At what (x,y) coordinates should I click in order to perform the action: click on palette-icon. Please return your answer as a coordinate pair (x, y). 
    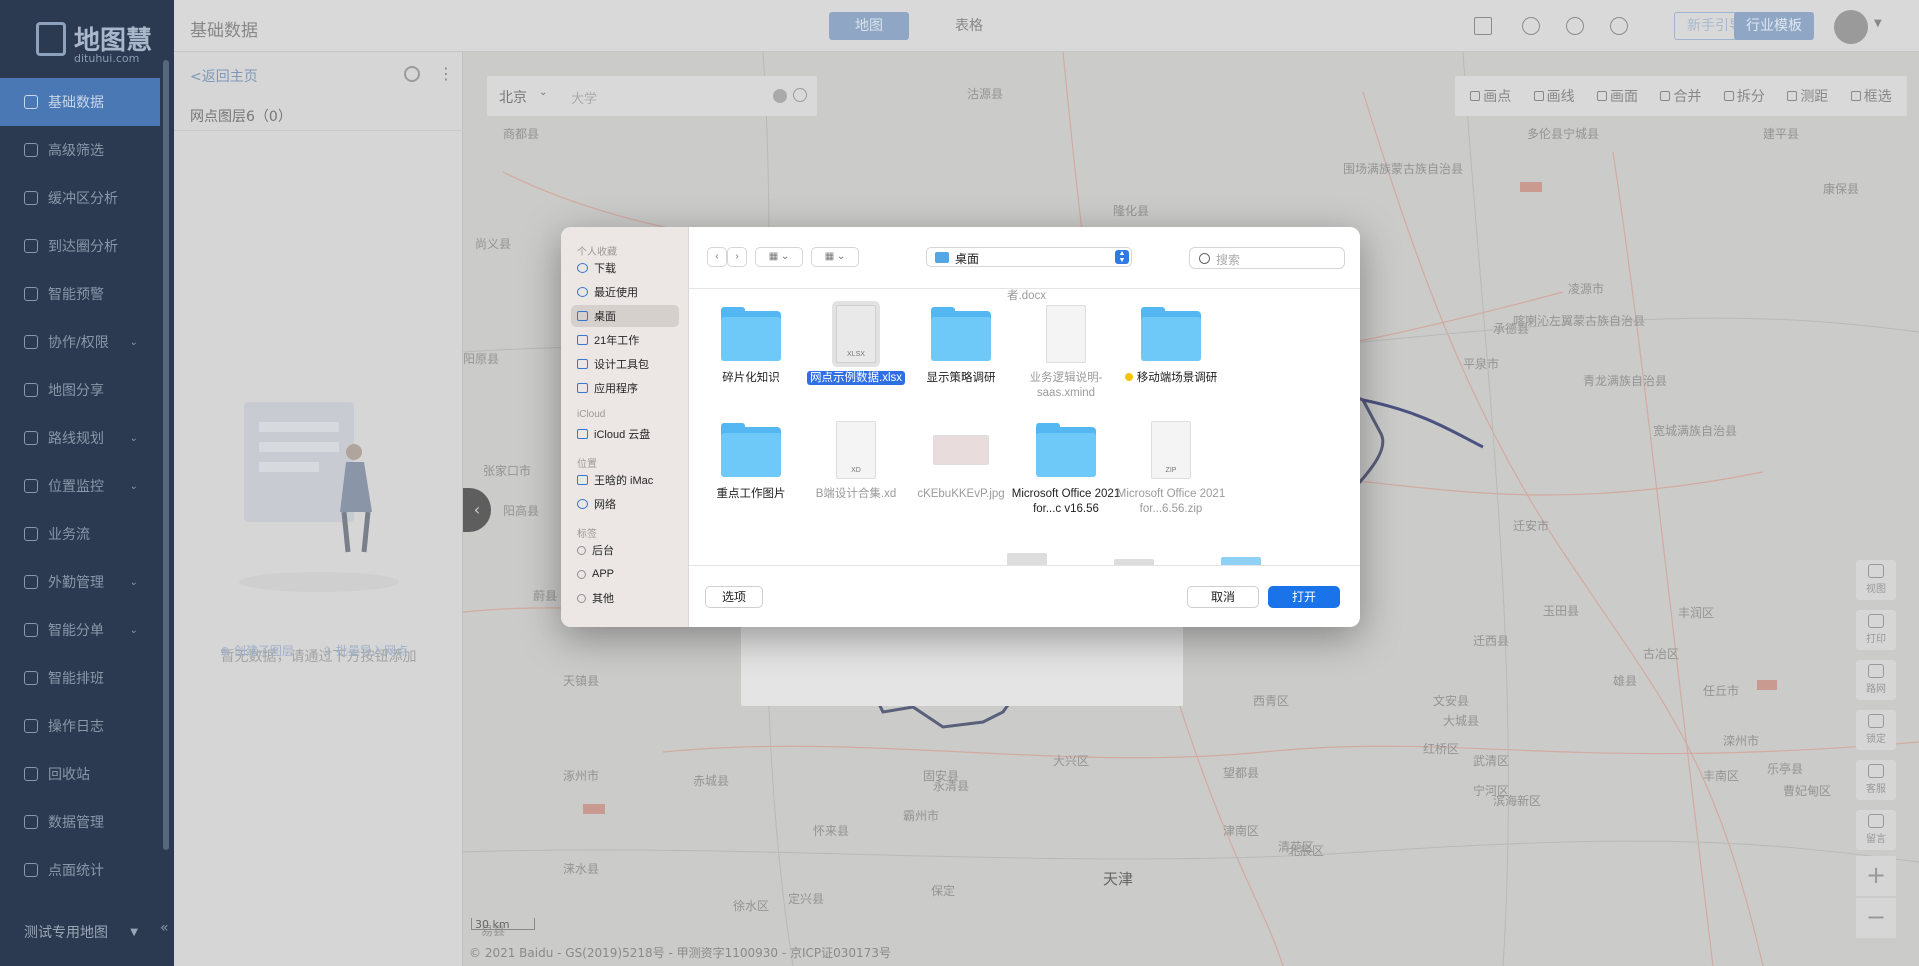
    Looking at the image, I should click on (412, 74).